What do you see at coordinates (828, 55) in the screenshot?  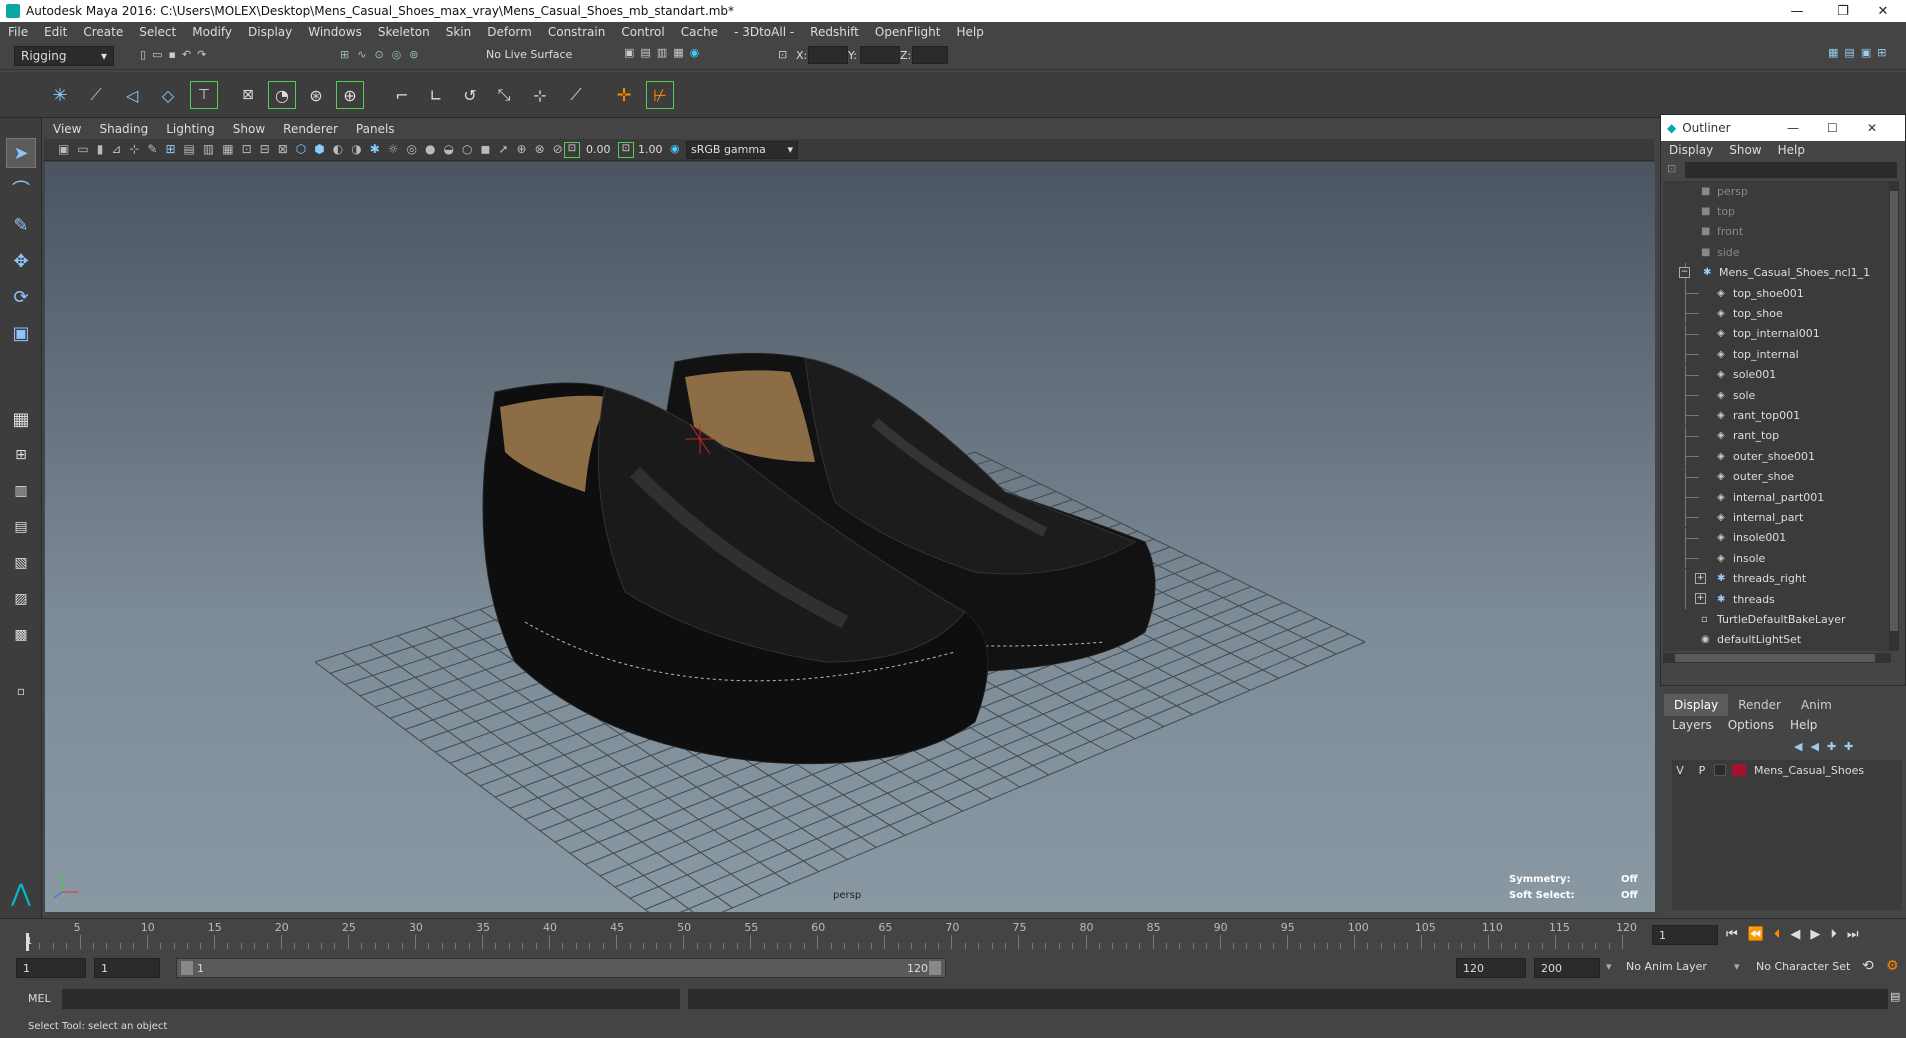 I see `x-field` at bounding box center [828, 55].